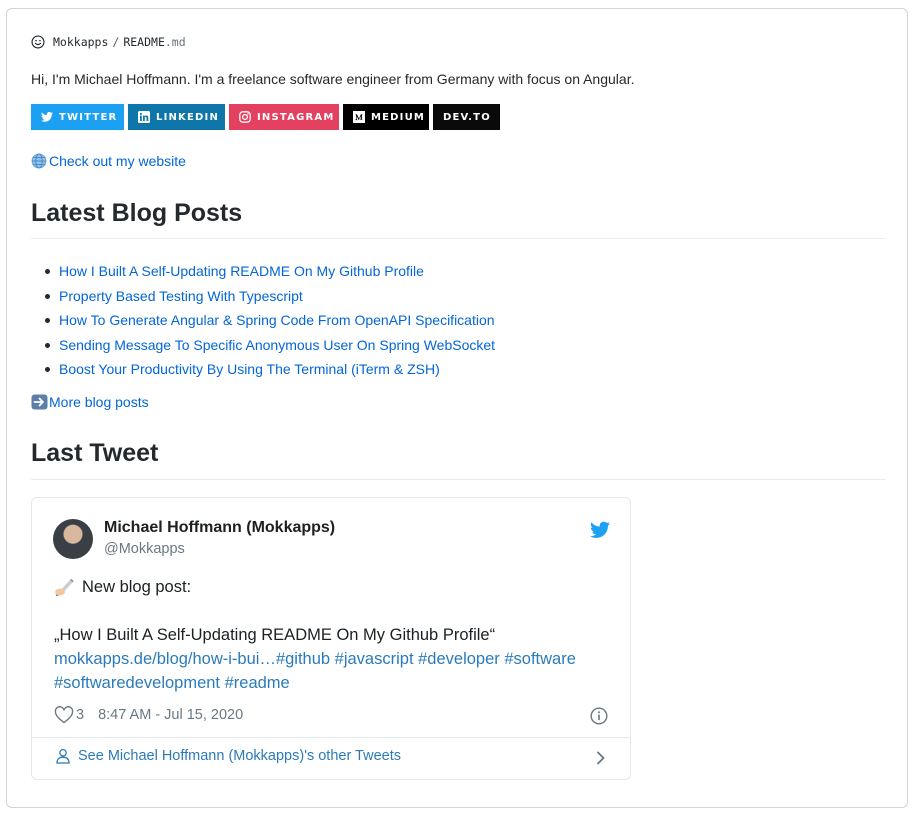  Describe the element at coordinates (181, 296) in the screenshot. I see `blog-post-link: Property Based Testing With Typescript` at that location.